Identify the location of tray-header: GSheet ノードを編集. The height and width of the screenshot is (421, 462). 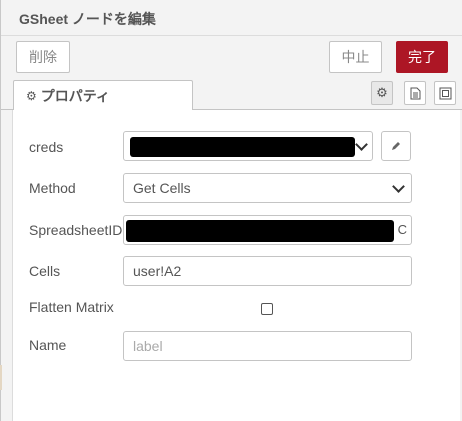
(231, 18).